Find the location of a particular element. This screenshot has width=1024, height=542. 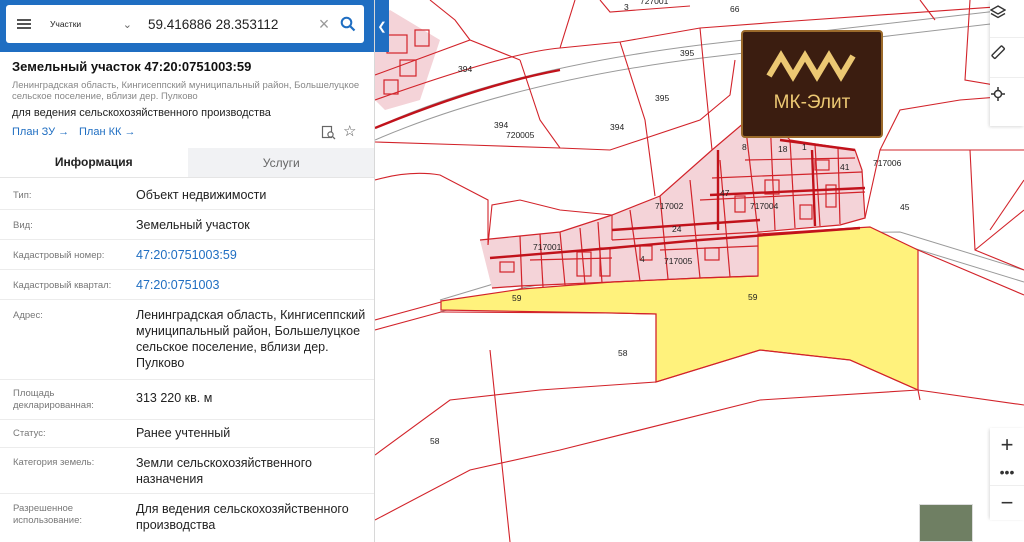

info-key: Тип: is located at coordinates (22, 195).